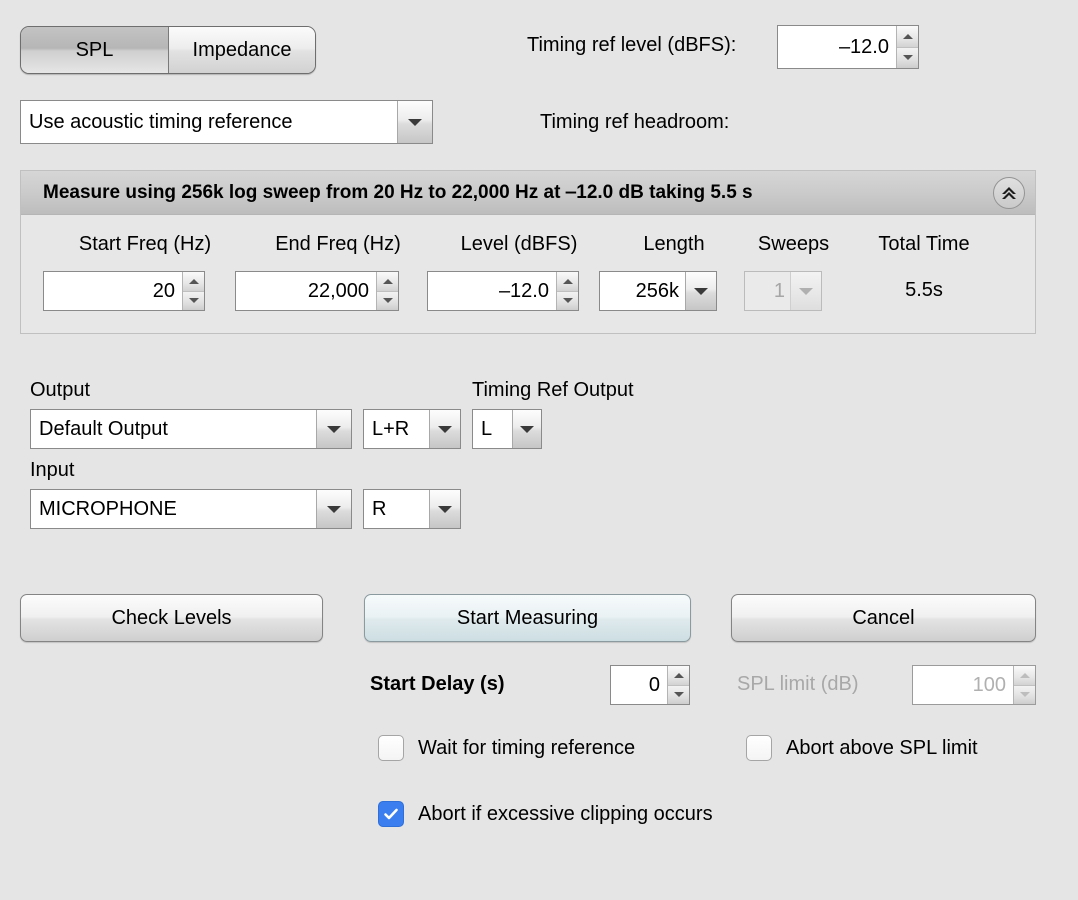  Describe the element at coordinates (396, 429) in the screenshot. I see `output-channel-value: L+R` at that location.